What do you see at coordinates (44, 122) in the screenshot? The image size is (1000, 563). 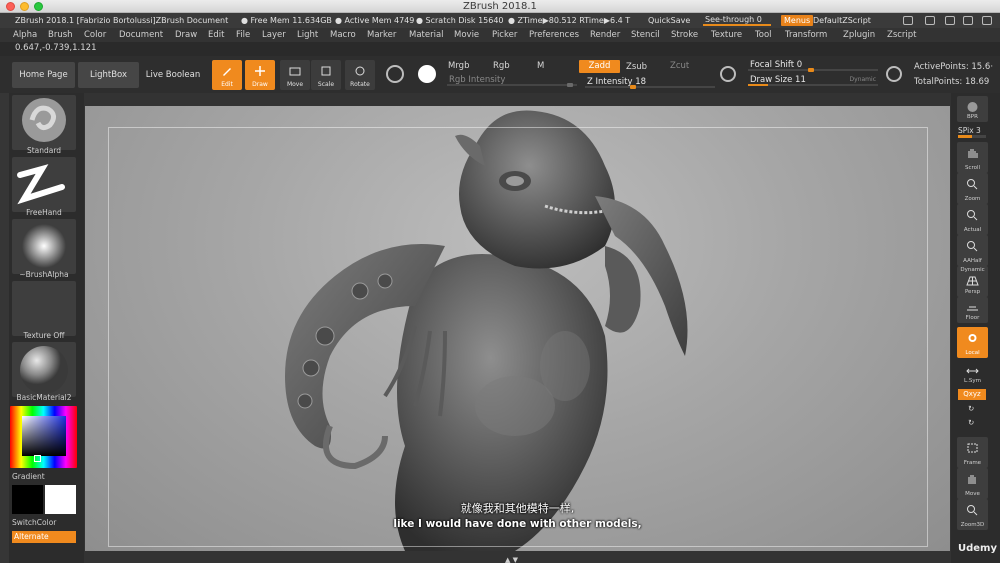 I see `brush-thumbnail` at bounding box center [44, 122].